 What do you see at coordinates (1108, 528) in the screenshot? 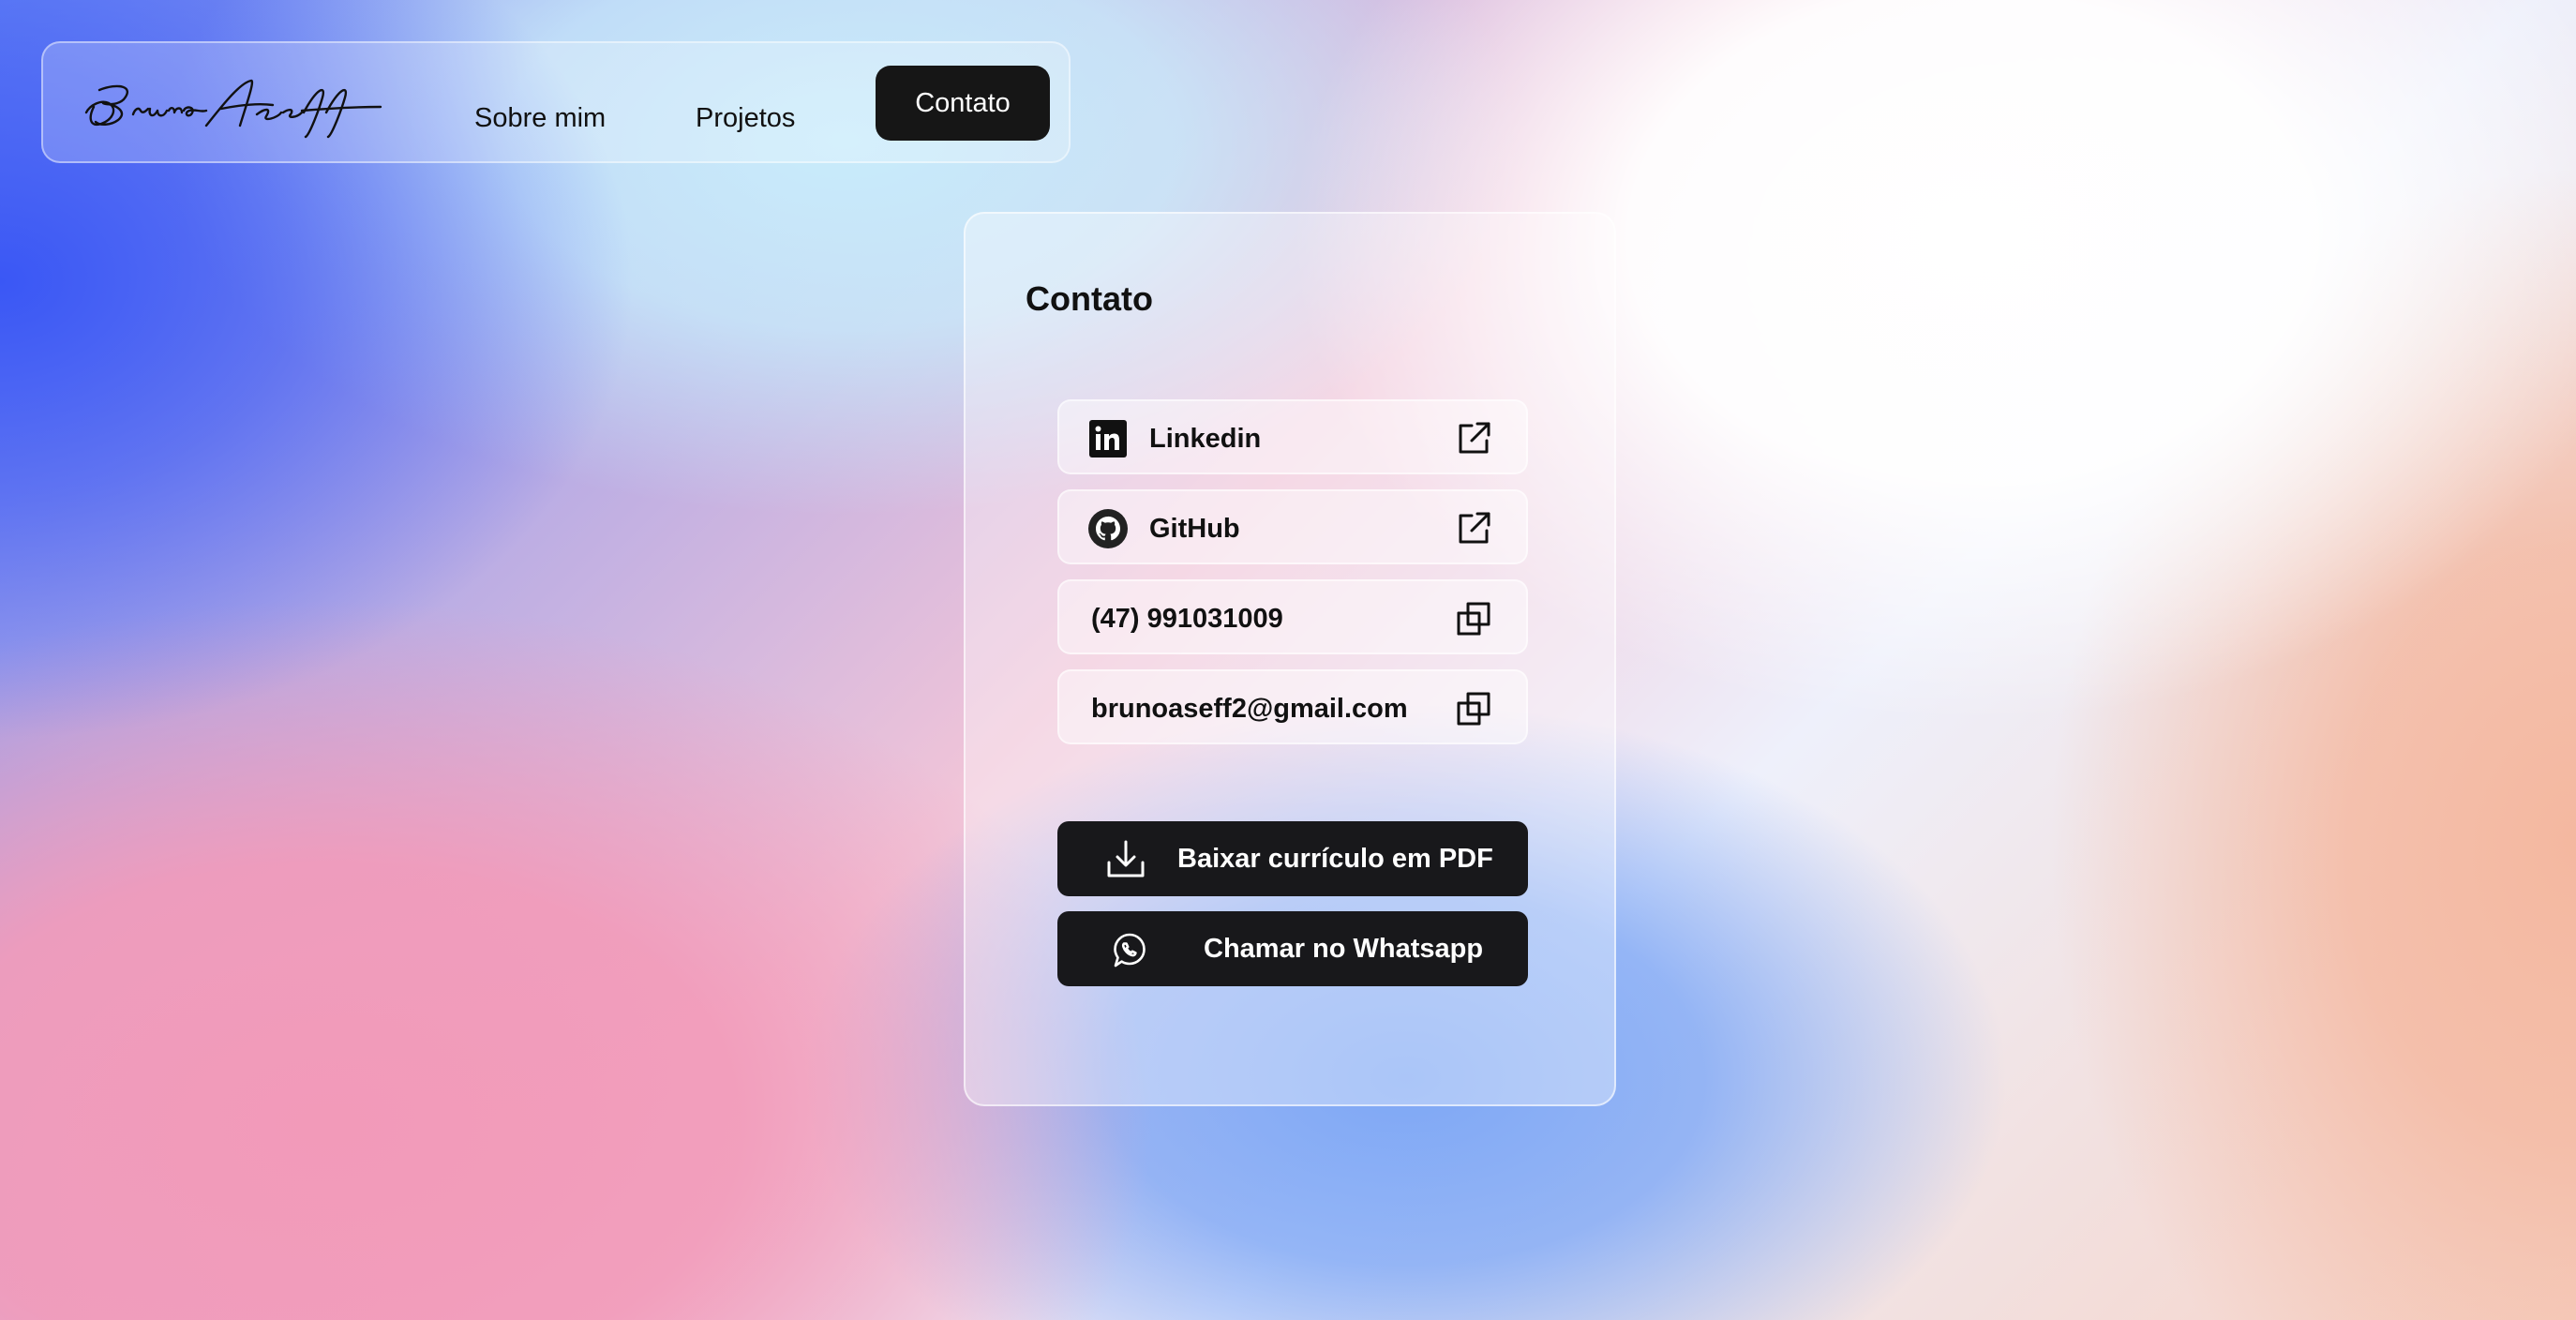
I see `github-icon` at bounding box center [1108, 528].